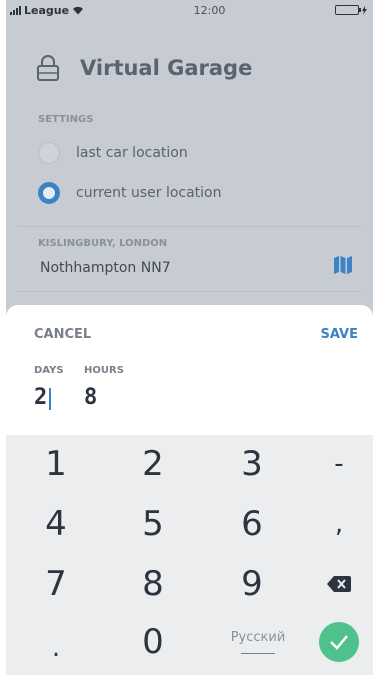  Describe the element at coordinates (153, 584) in the screenshot. I see `key-8: 8` at that location.